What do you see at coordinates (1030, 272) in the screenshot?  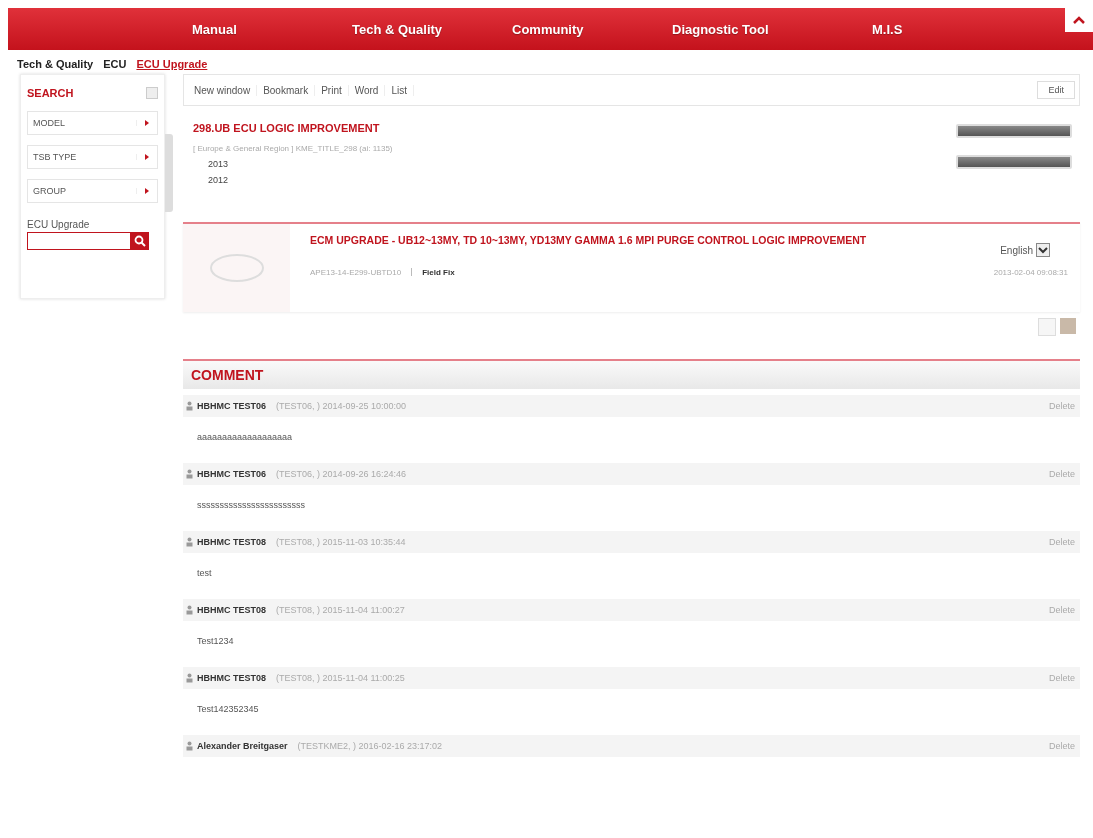 I see `article-date: 2013-02-04 09:08:31` at bounding box center [1030, 272].